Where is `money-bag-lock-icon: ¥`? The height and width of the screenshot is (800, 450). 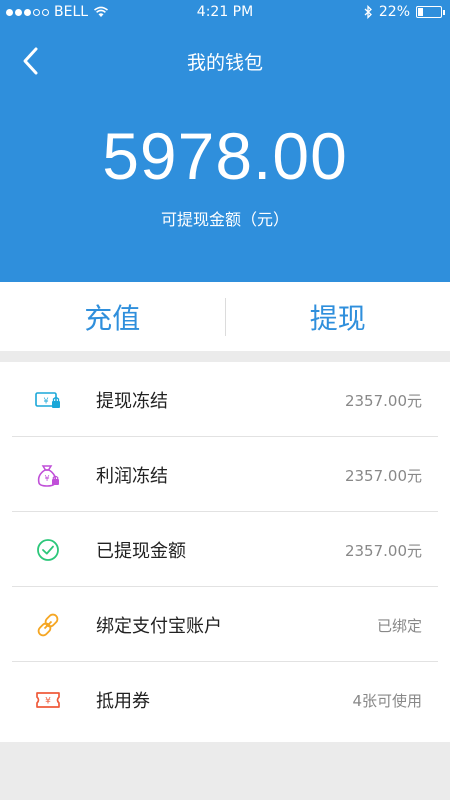 money-bag-lock-icon: ¥ is located at coordinates (48, 476).